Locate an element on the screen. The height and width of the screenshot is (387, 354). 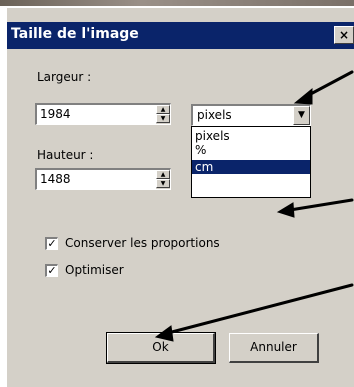
height-spin-up-button: ▲ is located at coordinates (163, 174).